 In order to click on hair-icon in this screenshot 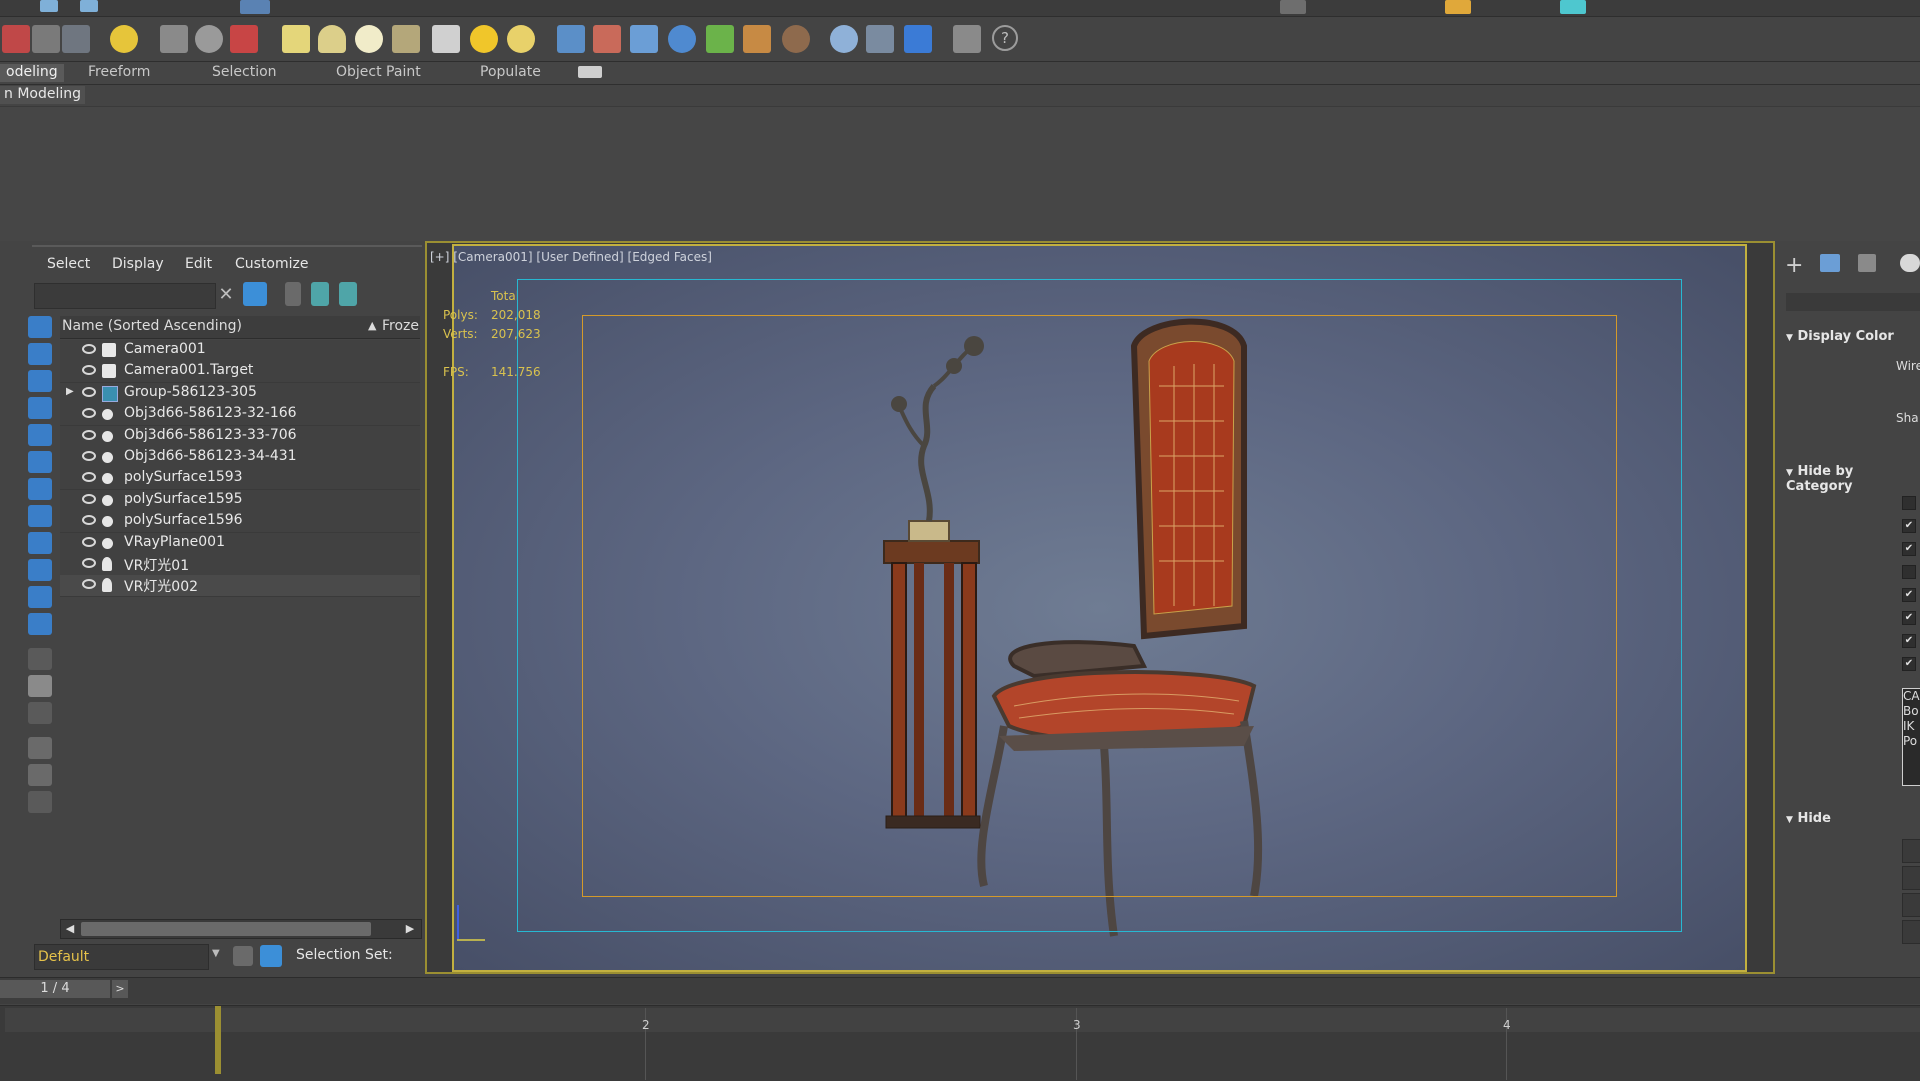, I will do `click(757, 39)`.